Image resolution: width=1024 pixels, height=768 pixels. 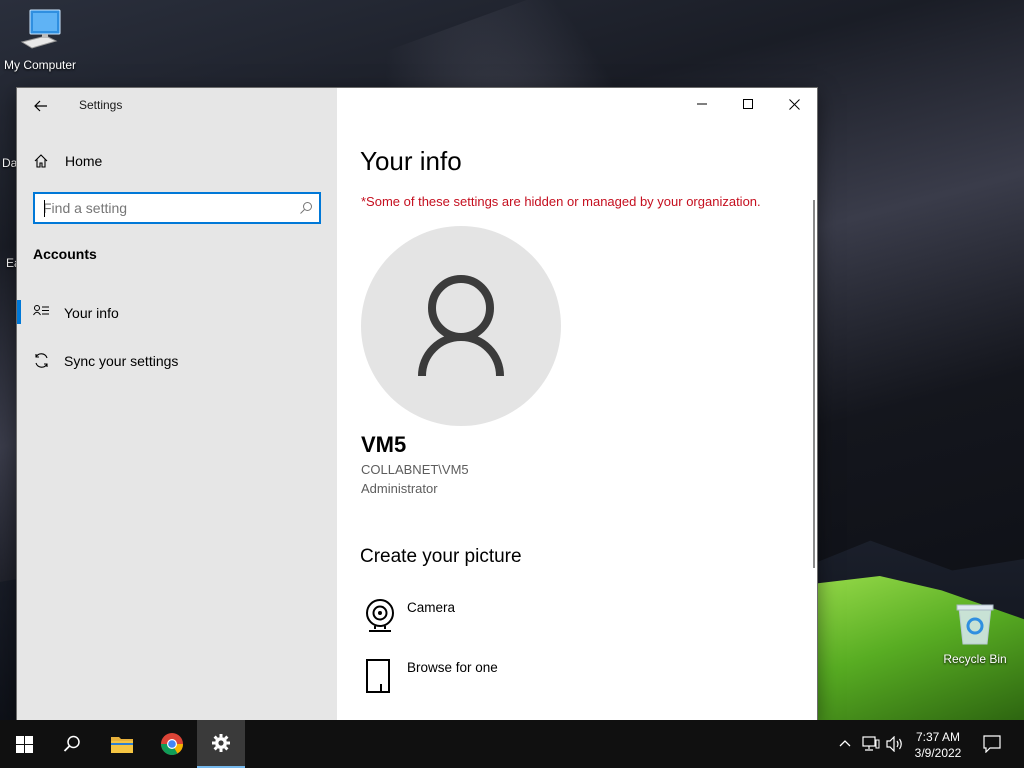 I want to click on back-button, so click(x=41, y=106).